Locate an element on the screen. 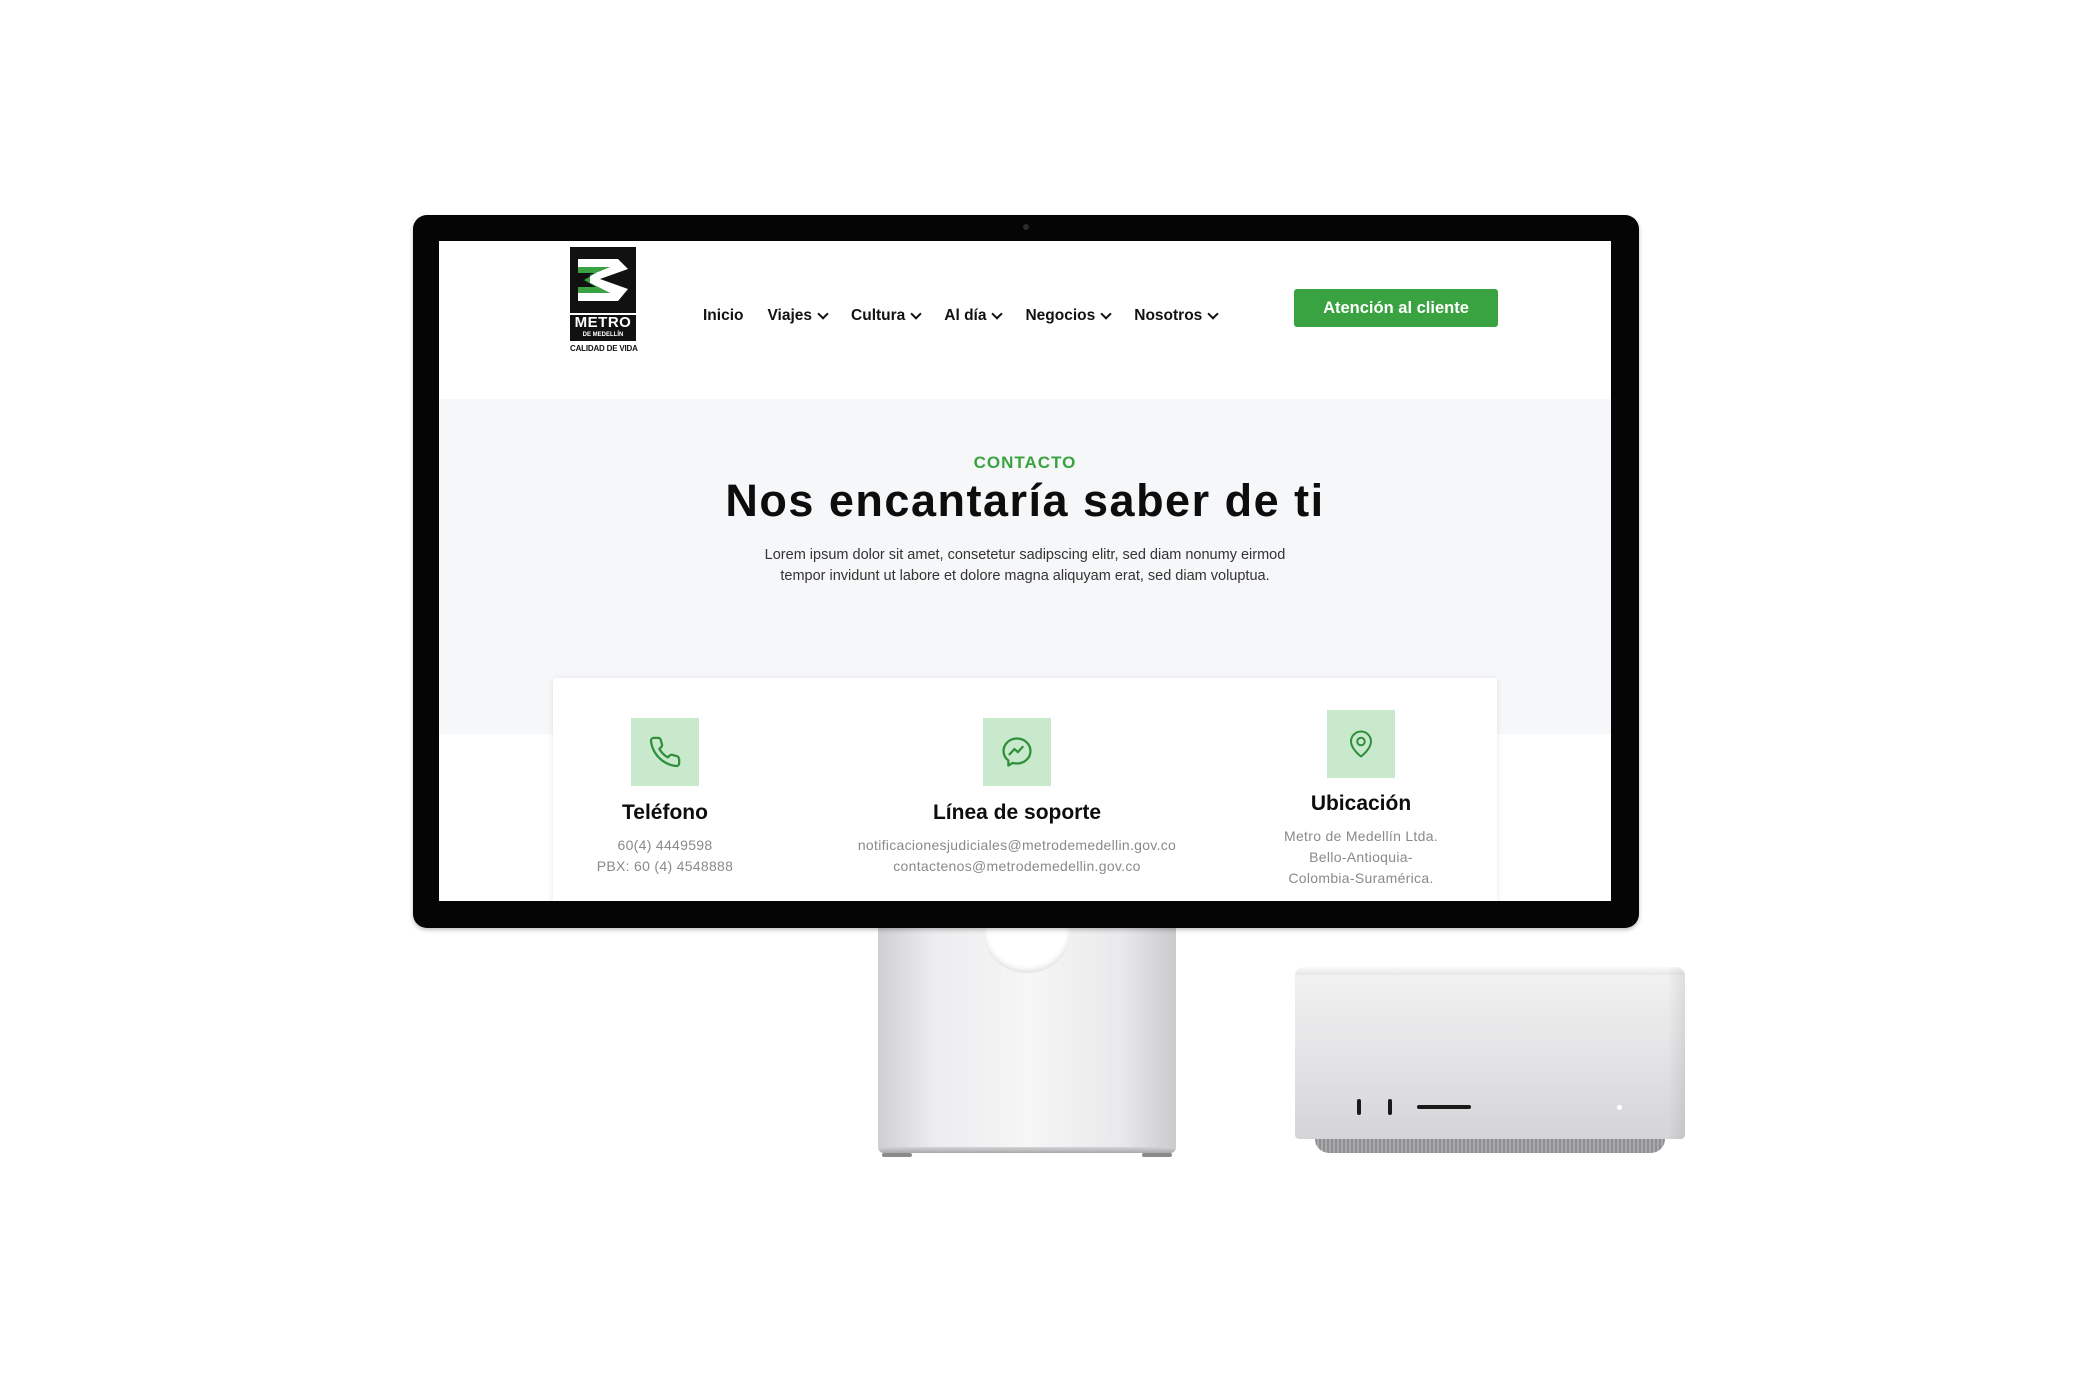  page-title: Nos encantaría saber de ti is located at coordinates (1025, 500).